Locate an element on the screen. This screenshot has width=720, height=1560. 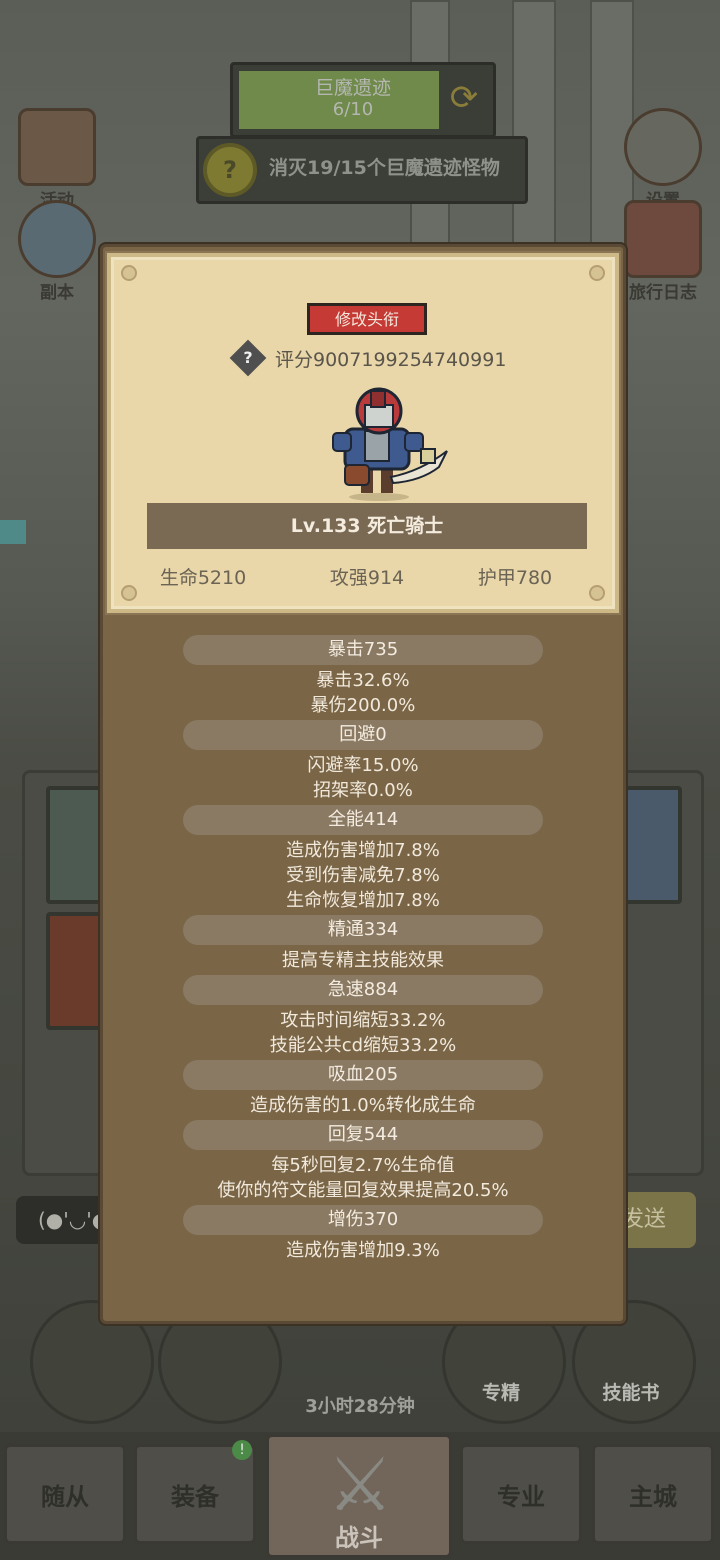
attr-header-damage-bonus: 增伤370 is located at coordinates (363, 1220).